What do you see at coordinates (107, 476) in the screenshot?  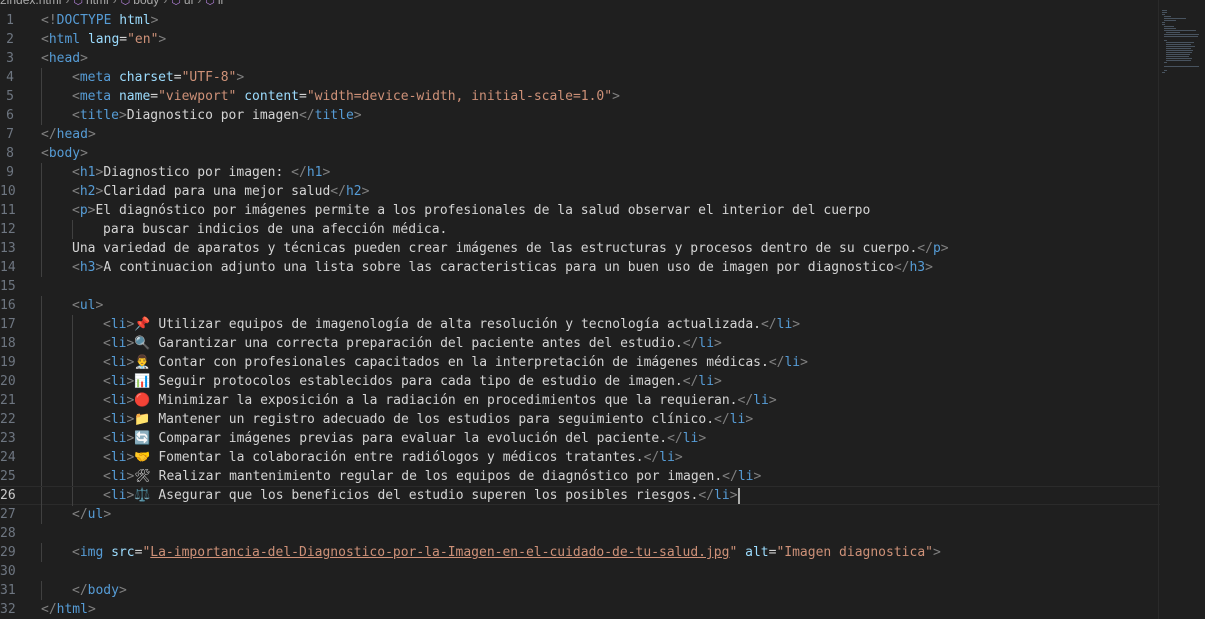 I see `token-br: <` at bounding box center [107, 476].